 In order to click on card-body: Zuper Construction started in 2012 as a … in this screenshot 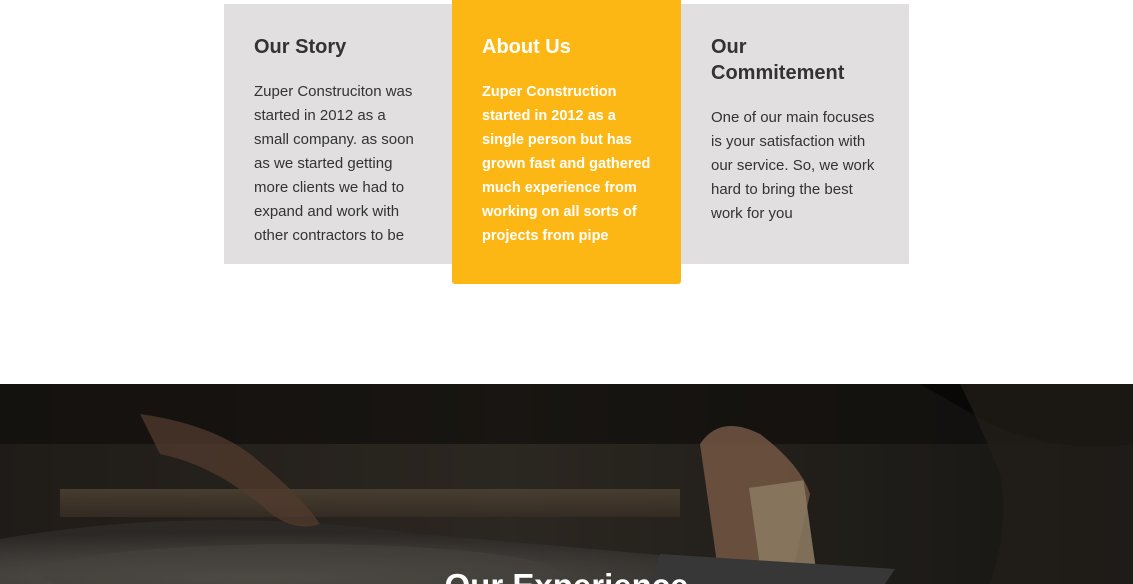, I will do `click(566, 164)`.